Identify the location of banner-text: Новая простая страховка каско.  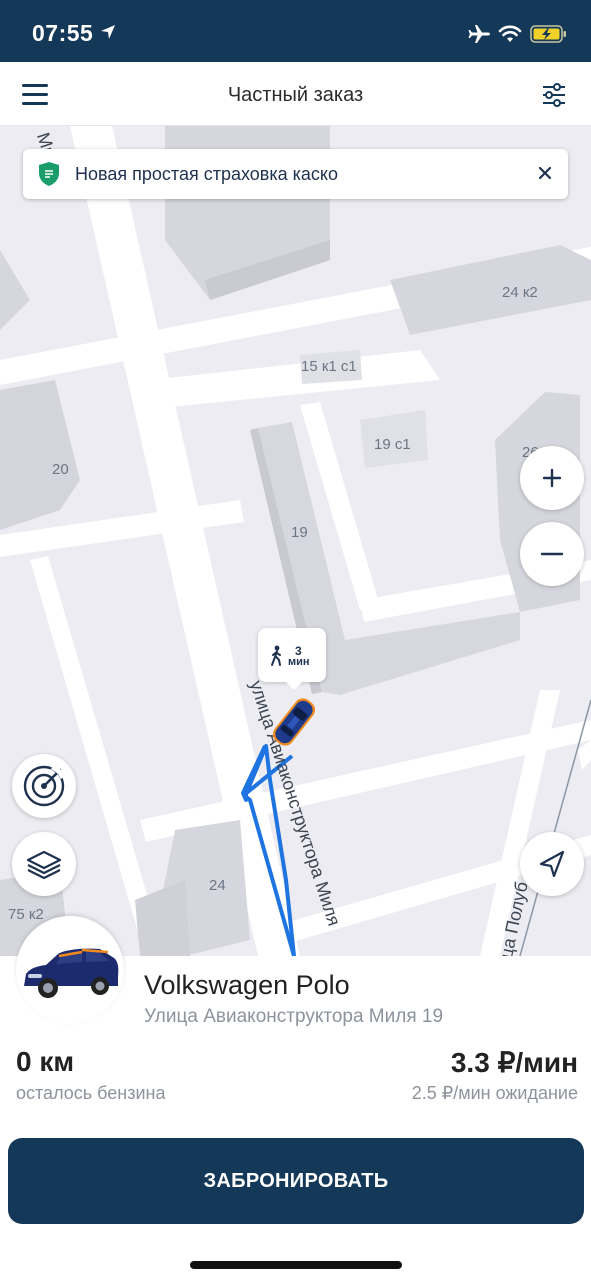
(206, 174).